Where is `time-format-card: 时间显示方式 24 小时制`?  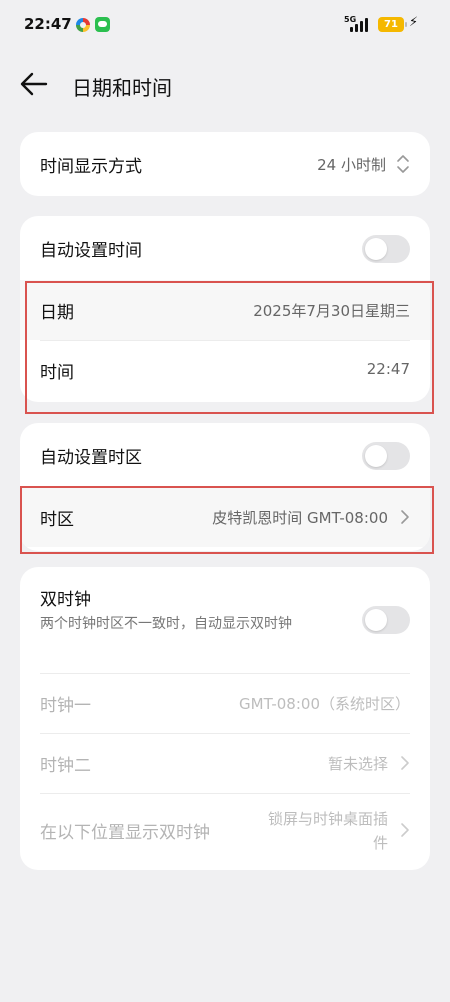 time-format-card: 时间显示方式 24 小时制 is located at coordinates (225, 164).